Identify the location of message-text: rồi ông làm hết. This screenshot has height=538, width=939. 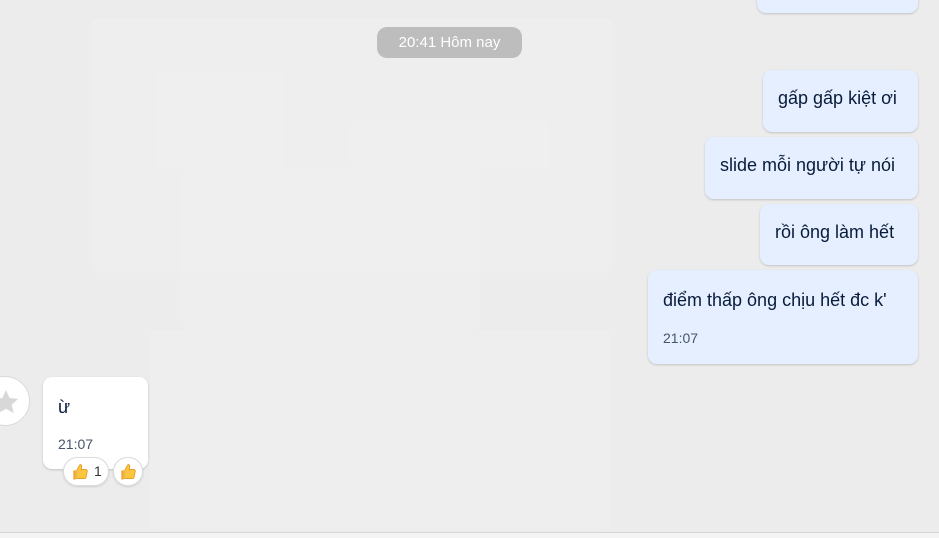
(835, 232).